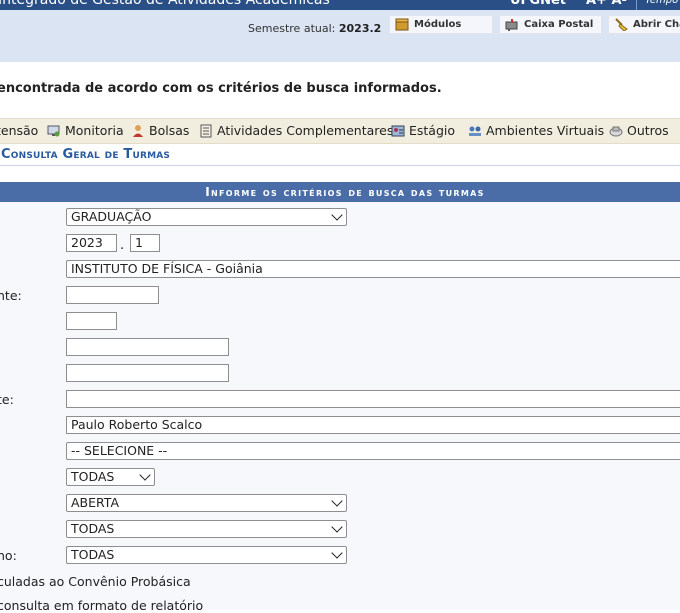  What do you see at coordinates (53, 130) in the screenshot?
I see `monitor-icon` at bounding box center [53, 130].